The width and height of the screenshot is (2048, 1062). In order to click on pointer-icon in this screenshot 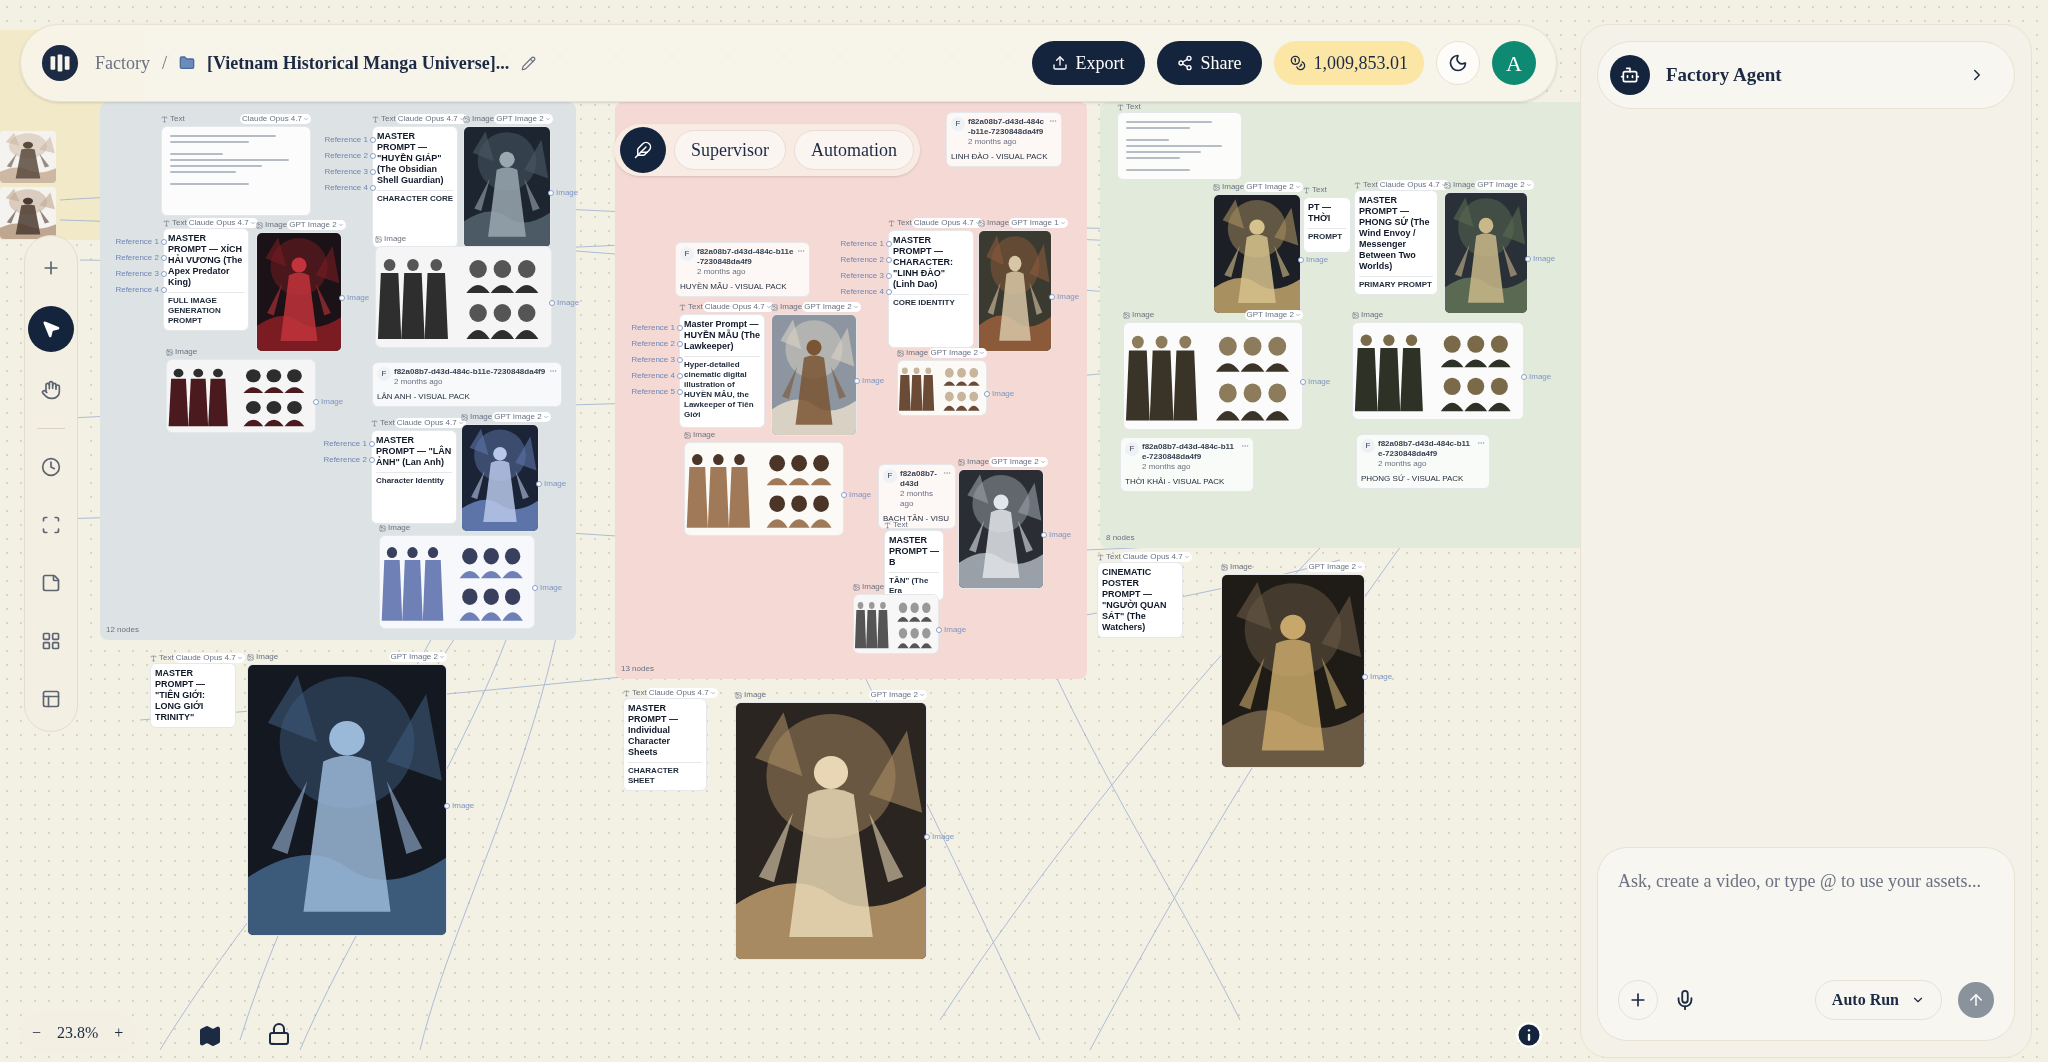, I will do `click(51, 329)`.